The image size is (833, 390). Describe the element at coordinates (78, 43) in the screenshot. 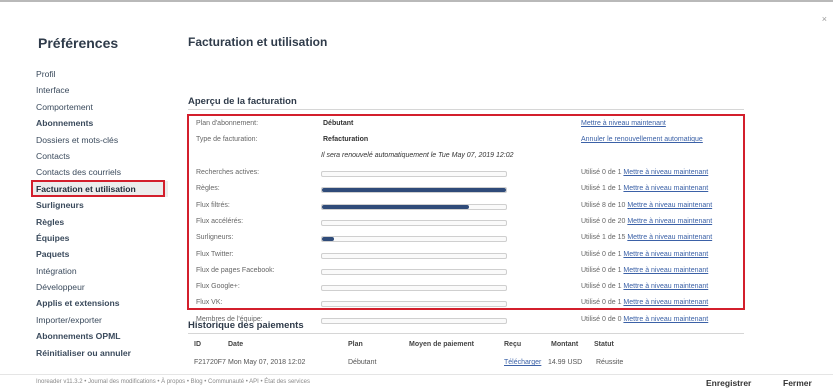

I see `sidebar-title: Préférences` at that location.